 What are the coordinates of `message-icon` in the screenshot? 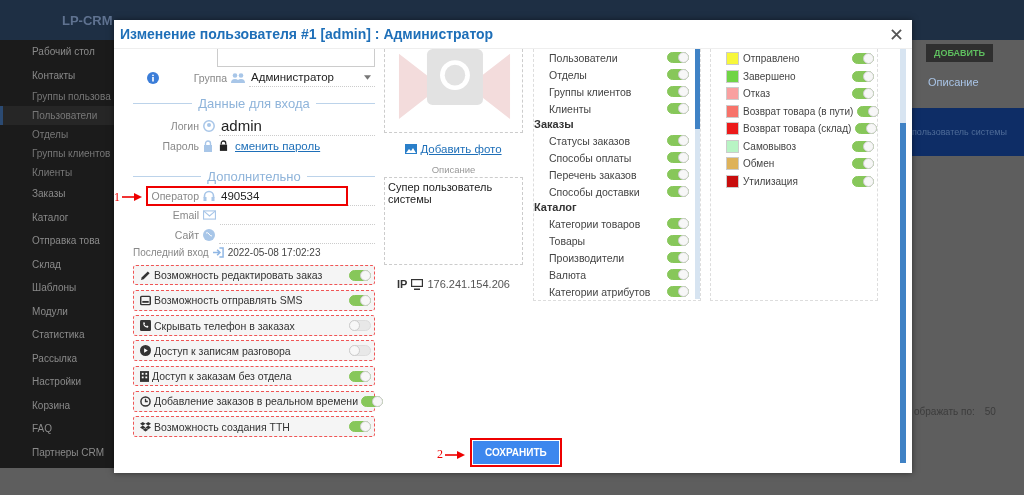 It's located at (145, 300).